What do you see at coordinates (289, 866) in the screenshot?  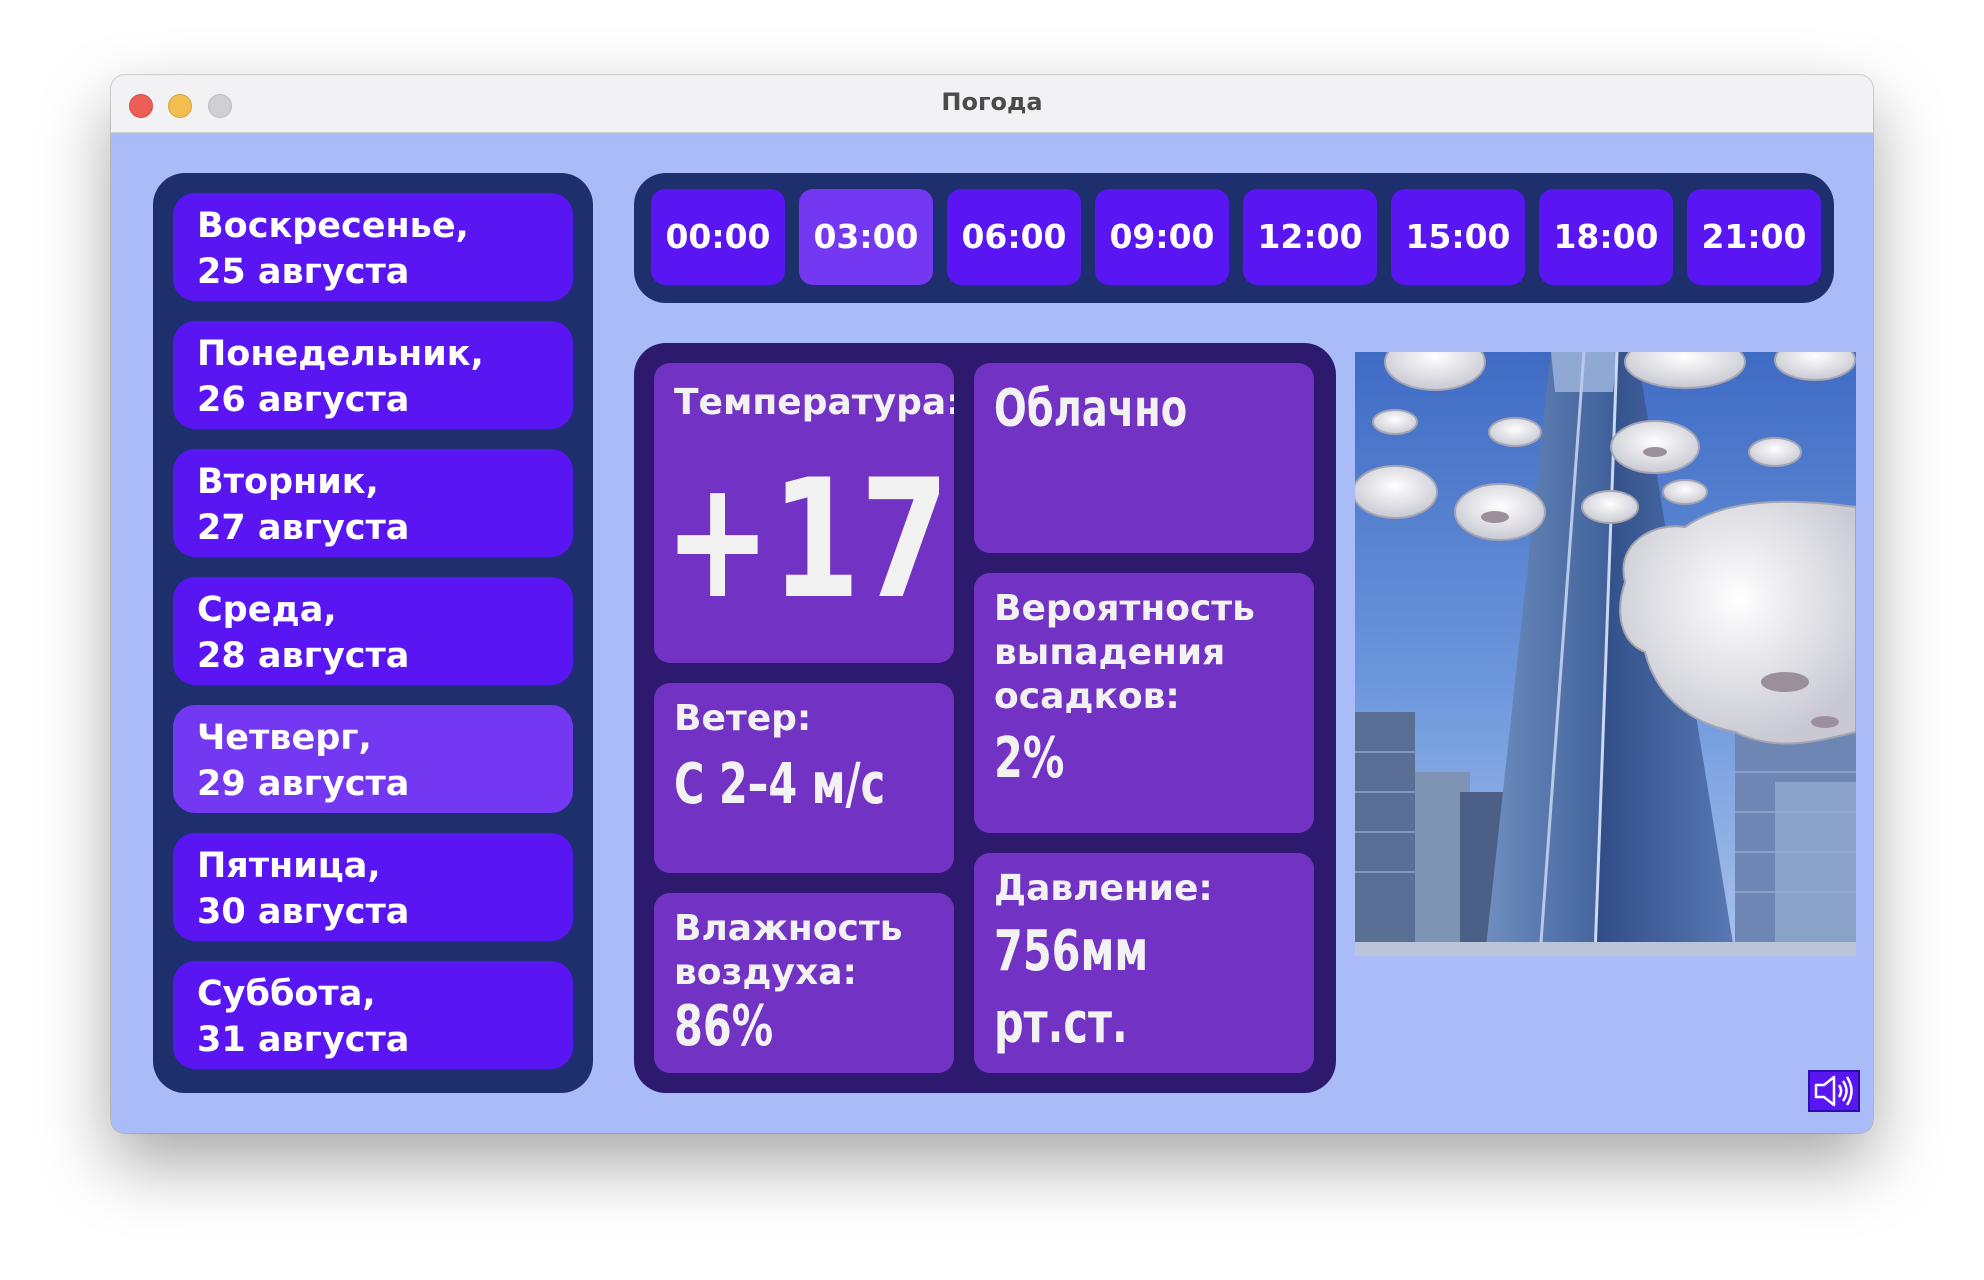 I see `day-name: Пятница,` at bounding box center [289, 866].